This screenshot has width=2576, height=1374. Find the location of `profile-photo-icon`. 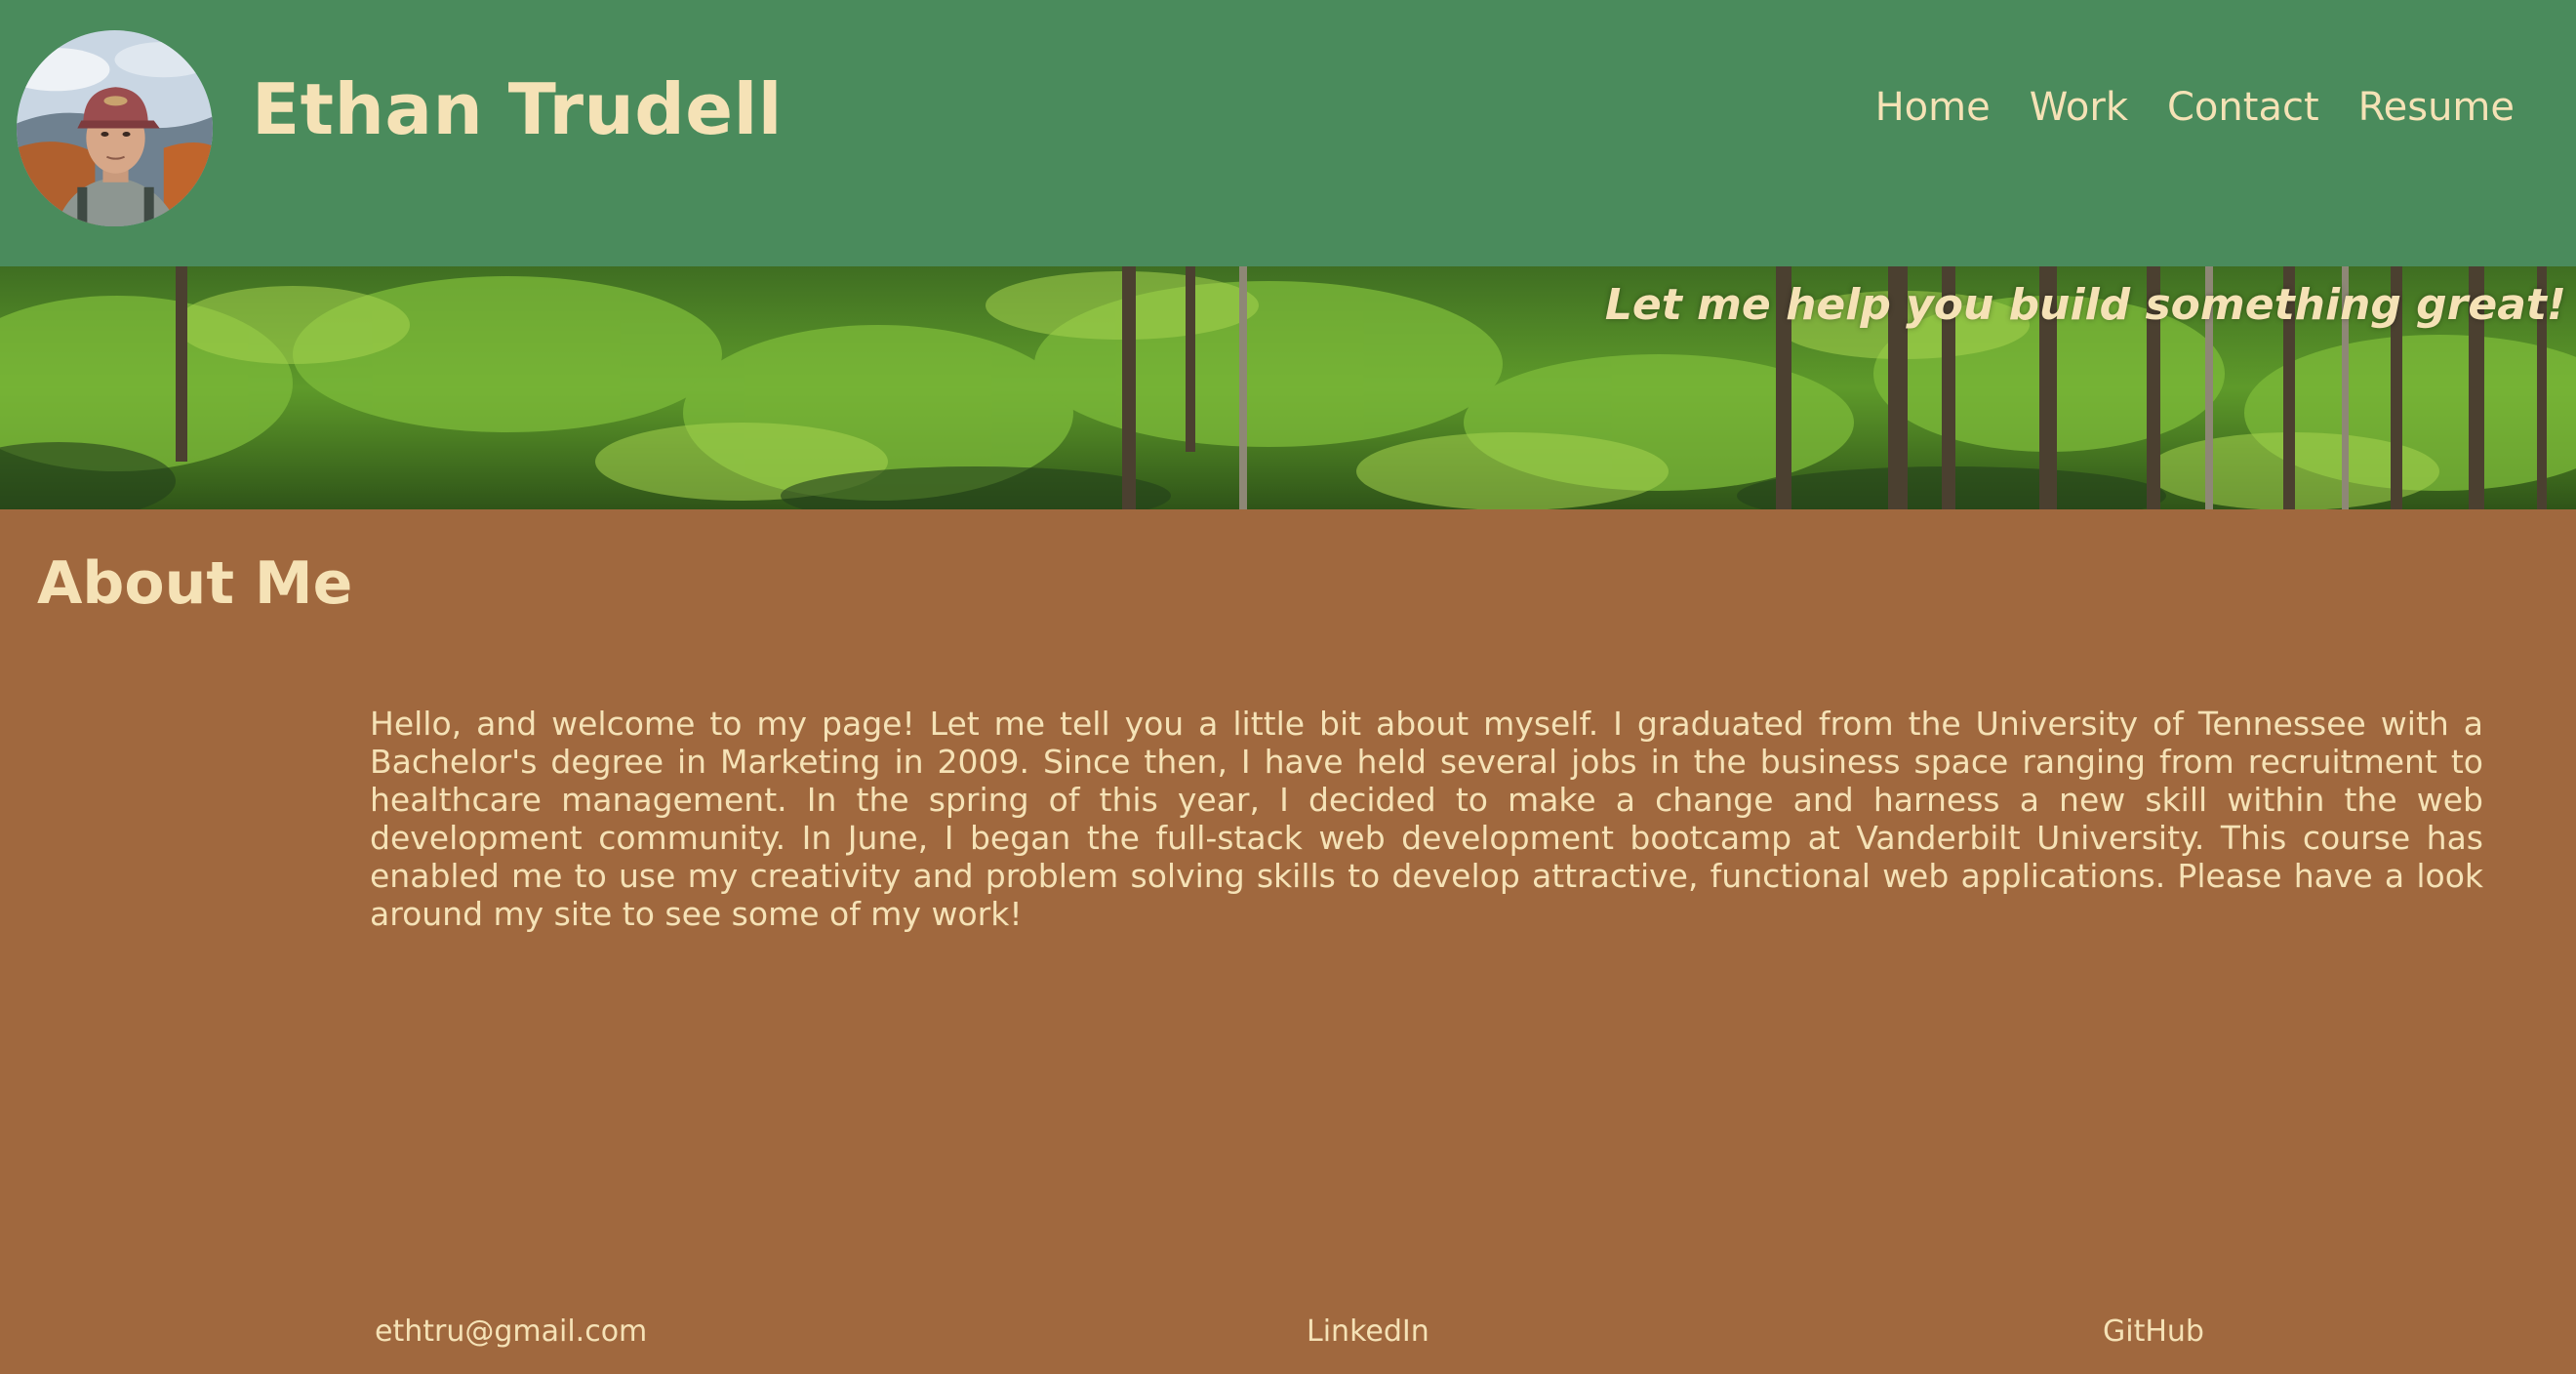

profile-photo-icon is located at coordinates (115, 128).